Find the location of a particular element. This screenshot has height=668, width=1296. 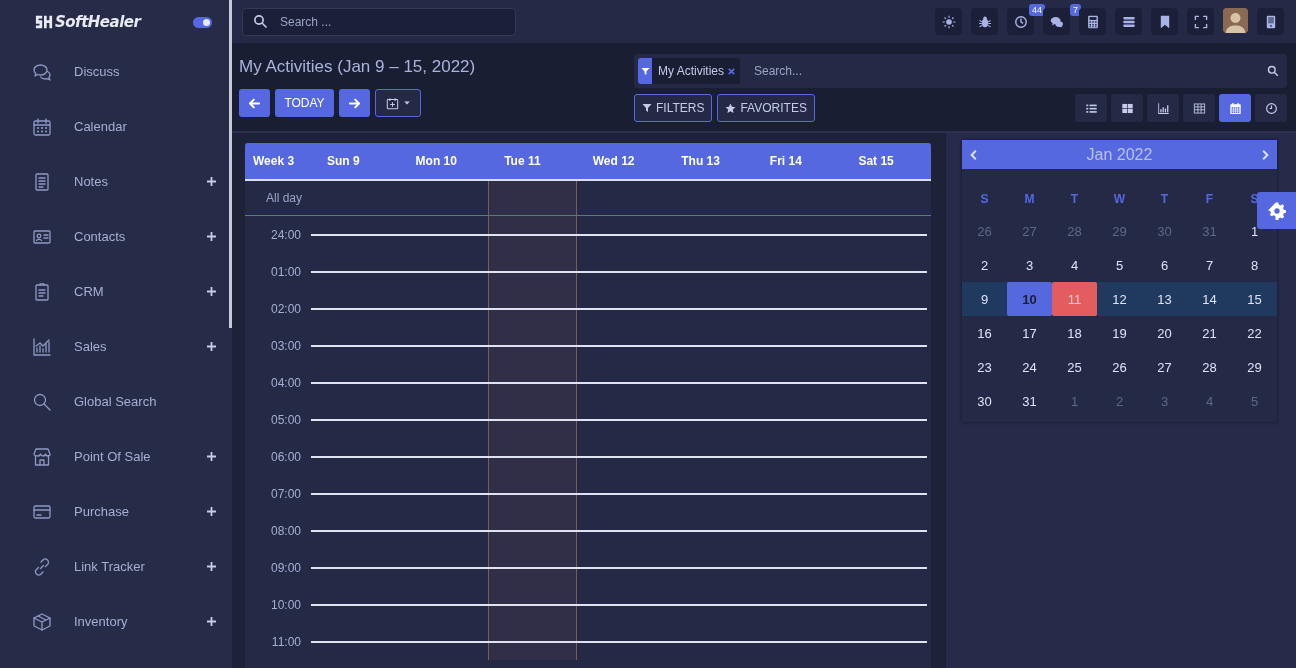

table-icon is located at coordinates (1199, 108).